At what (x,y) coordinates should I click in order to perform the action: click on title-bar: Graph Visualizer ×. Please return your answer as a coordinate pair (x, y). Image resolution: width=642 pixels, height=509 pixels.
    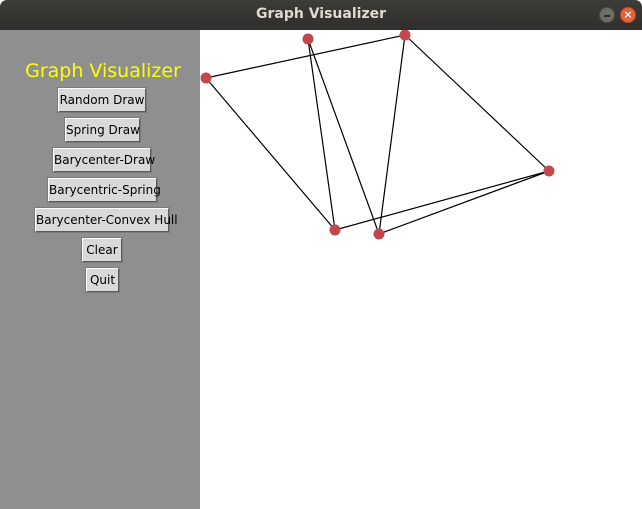
    Looking at the image, I should click on (321, 15).